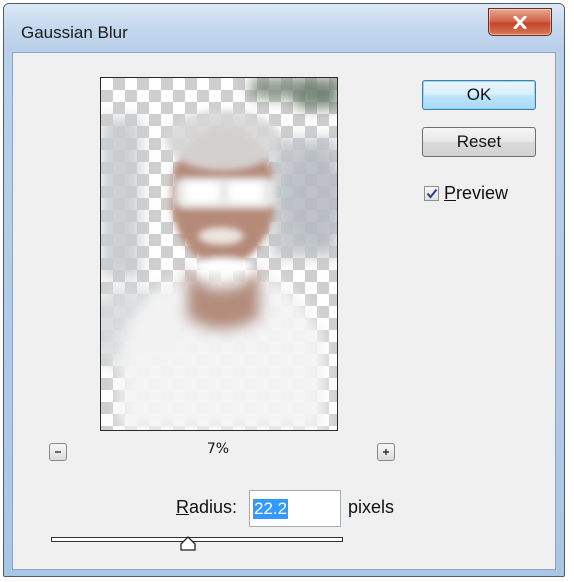 This screenshot has height=582, width=574. I want to click on preview-label-rest: review, so click(482, 193).